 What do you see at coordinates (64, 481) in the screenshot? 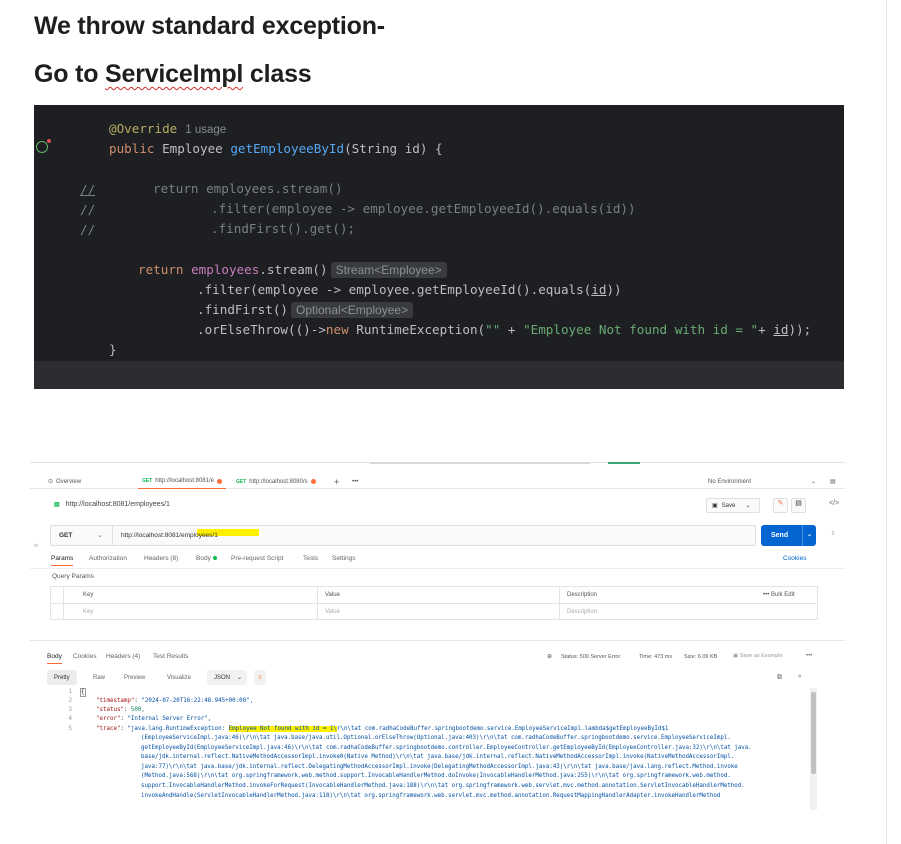
I see `tab-overview: ⊙ Overview` at bounding box center [64, 481].